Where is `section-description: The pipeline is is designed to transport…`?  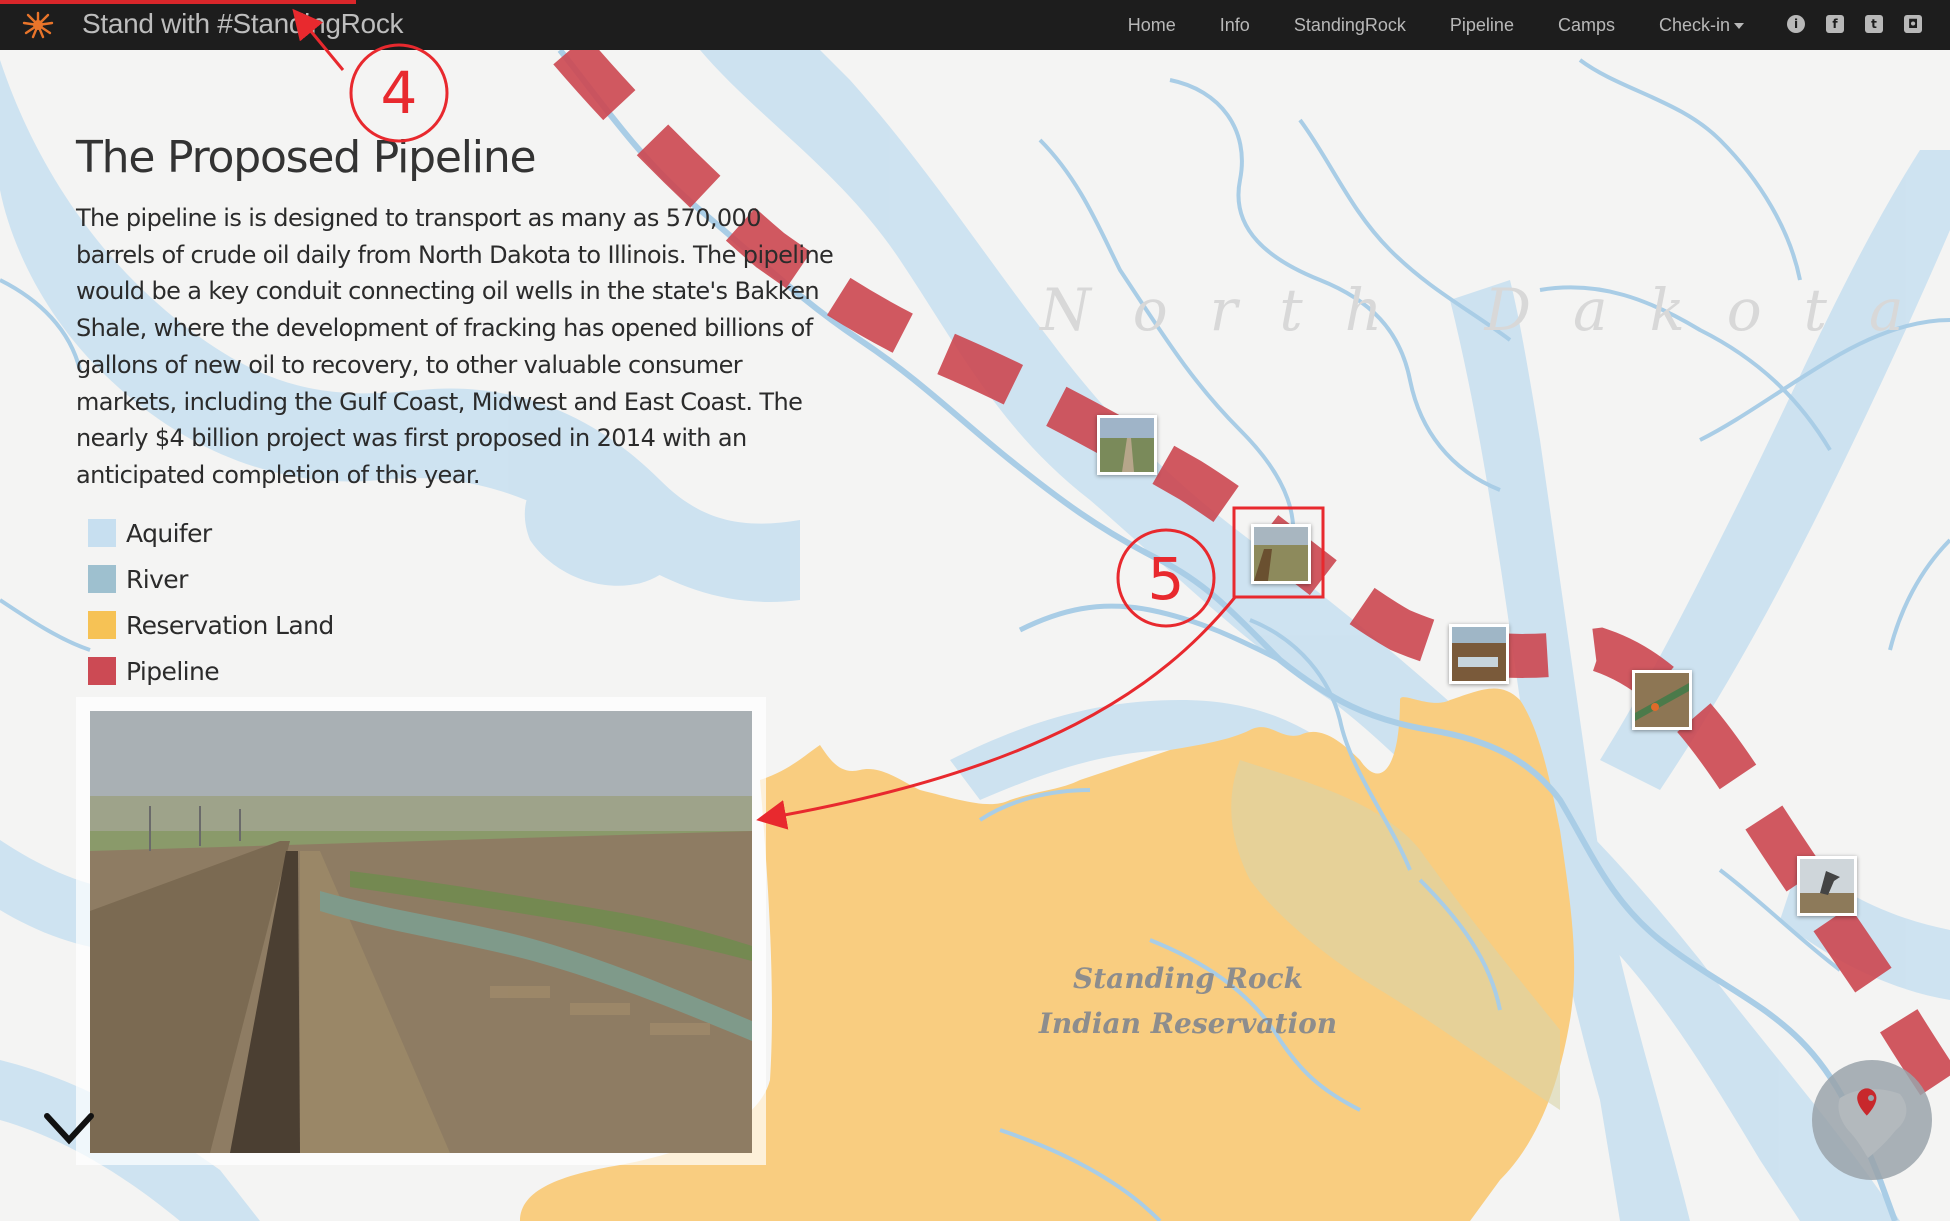 section-description: The pipeline is is designed to transport… is located at coordinates (455, 346).